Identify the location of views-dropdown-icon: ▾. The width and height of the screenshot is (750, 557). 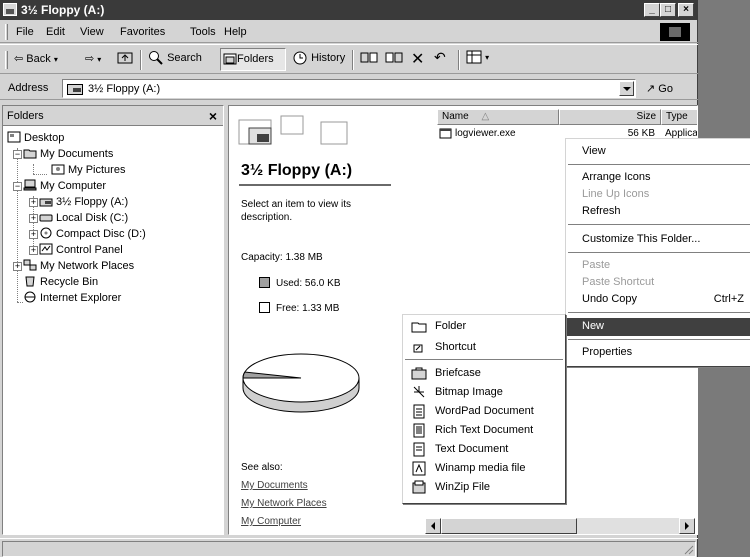
(487, 57).